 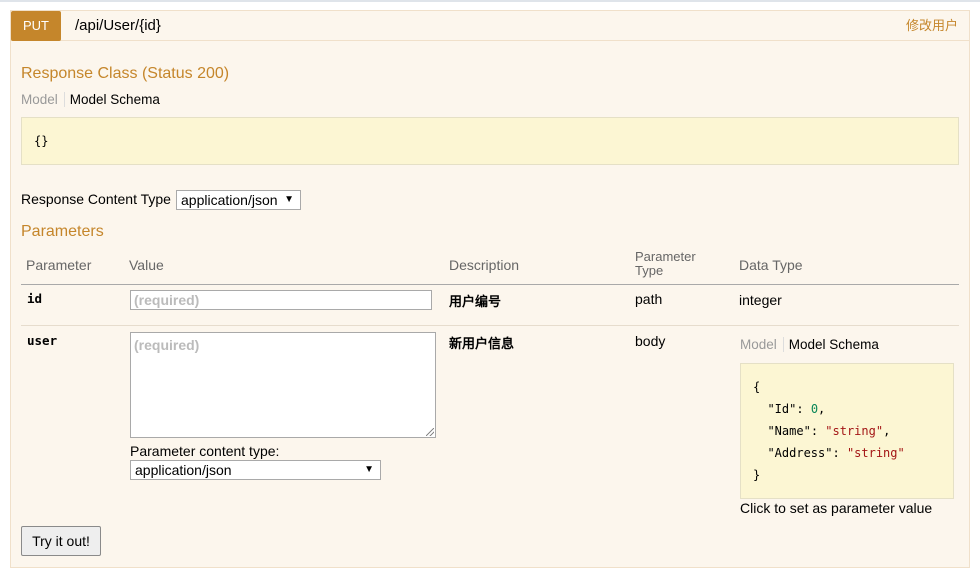 What do you see at coordinates (490, 284) in the screenshot?
I see `table-header-divider` at bounding box center [490, 284].